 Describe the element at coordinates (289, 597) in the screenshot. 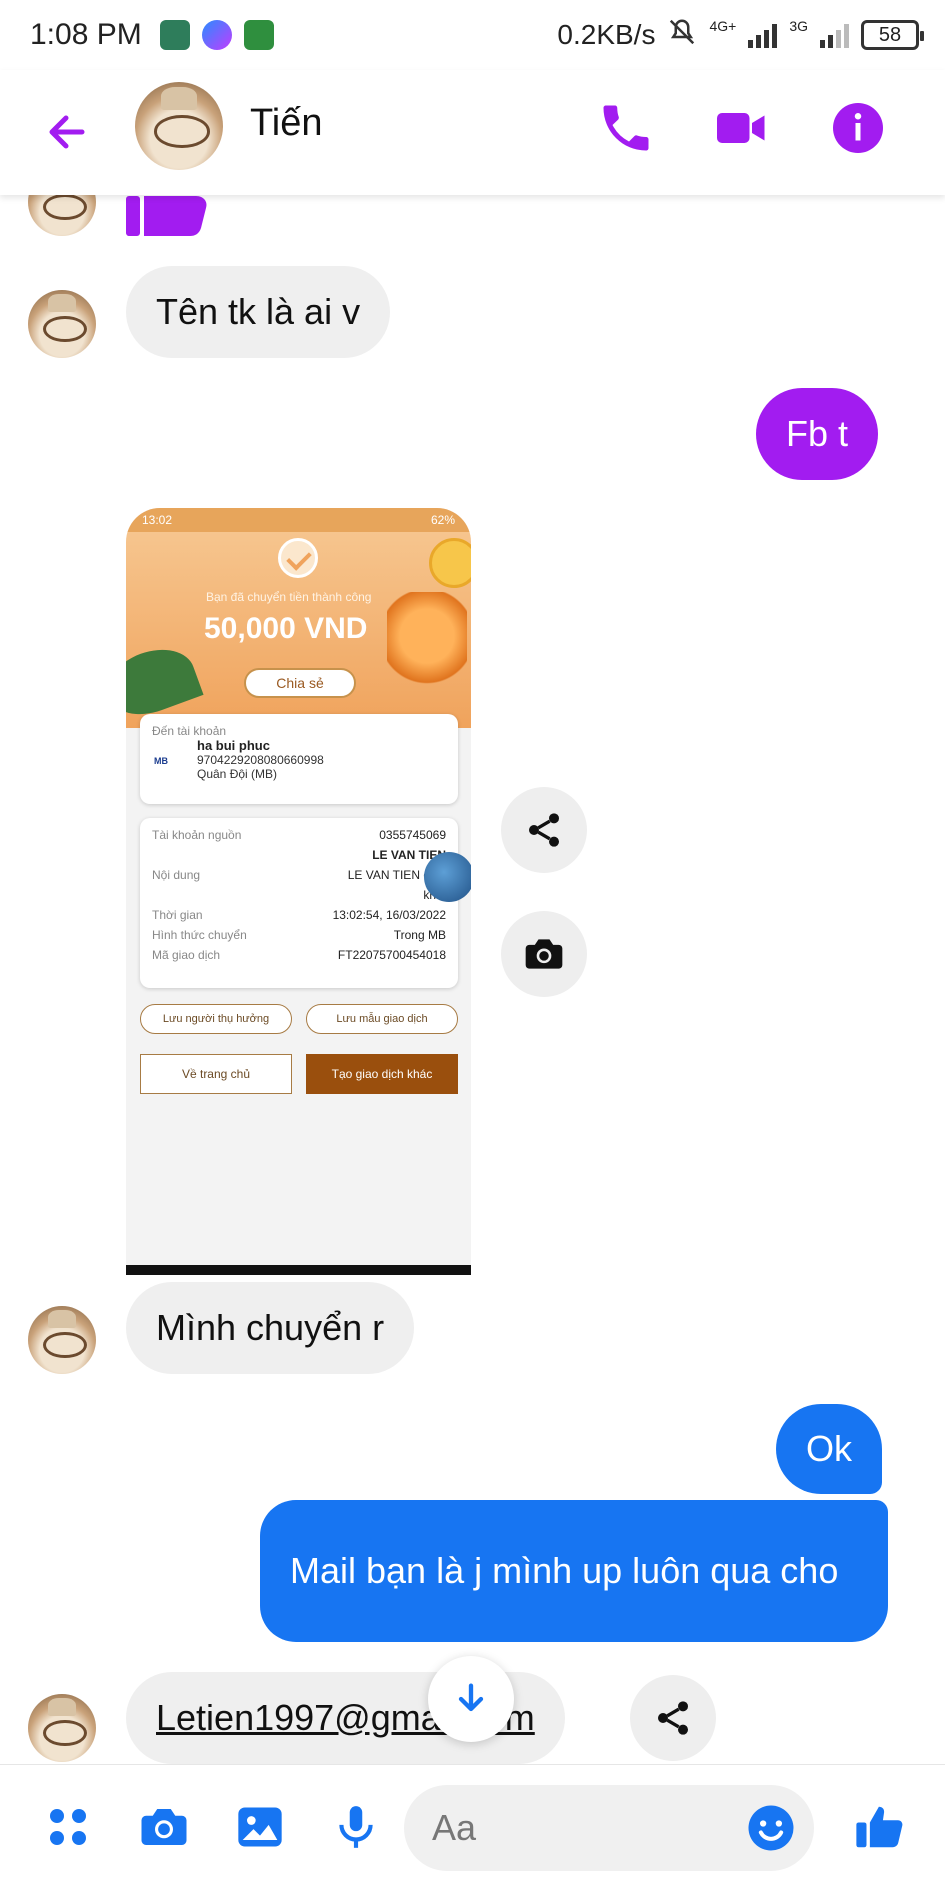

I see `transfer-success-text: Bạn đã chuyển tiền thành công` at that location.